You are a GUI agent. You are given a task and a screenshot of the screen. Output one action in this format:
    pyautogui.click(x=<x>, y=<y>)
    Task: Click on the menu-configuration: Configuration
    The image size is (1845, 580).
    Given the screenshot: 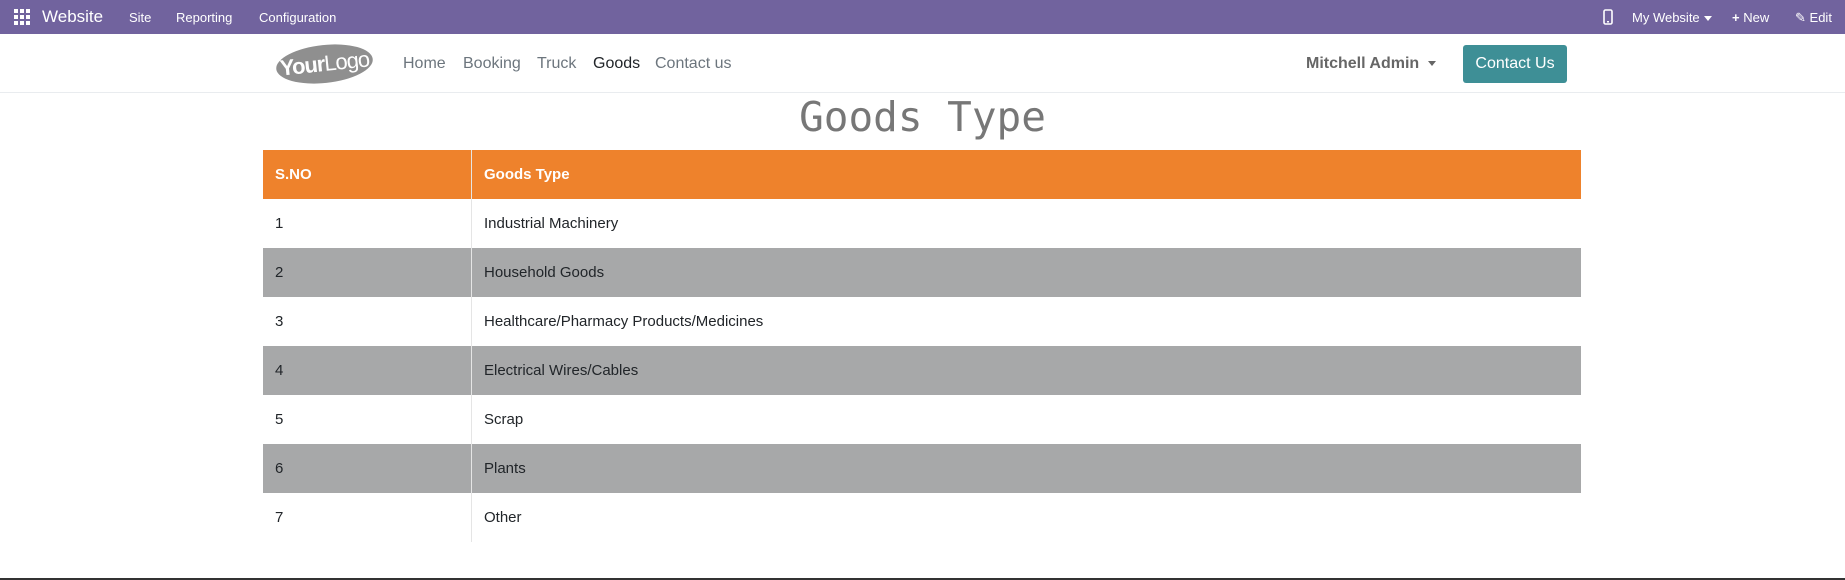 What is the action you would take?
    pyautogui.click(x=297, y=17)
    